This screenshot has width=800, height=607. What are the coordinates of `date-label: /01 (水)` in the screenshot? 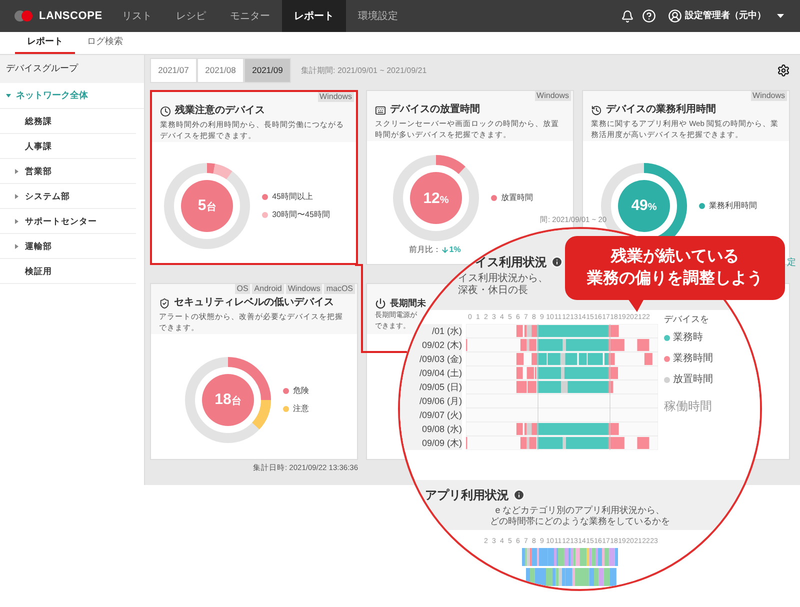 It's located at (447, 331).